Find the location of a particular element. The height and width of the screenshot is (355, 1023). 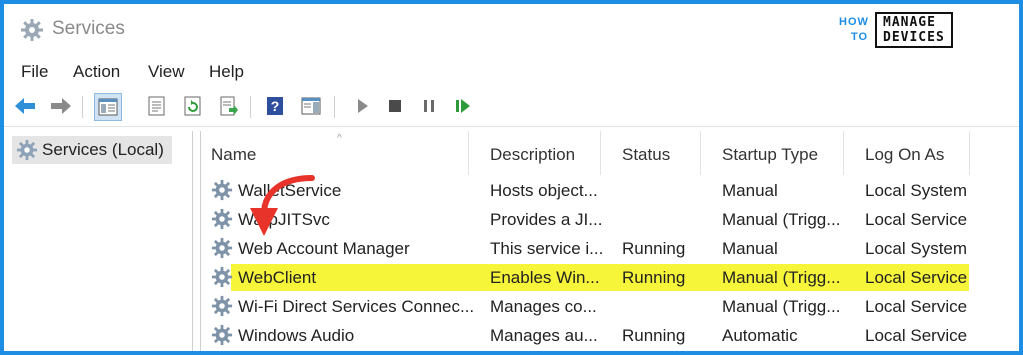

start-service-icon is located at coordinates (363, 106).